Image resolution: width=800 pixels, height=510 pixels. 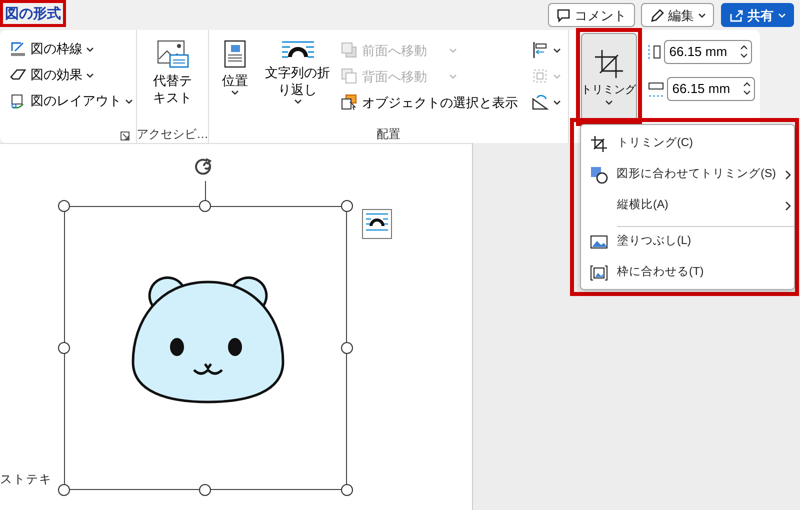 I want to click on menu-item: 図形に合わせてトリミング(S), so click(x=687, y=174).